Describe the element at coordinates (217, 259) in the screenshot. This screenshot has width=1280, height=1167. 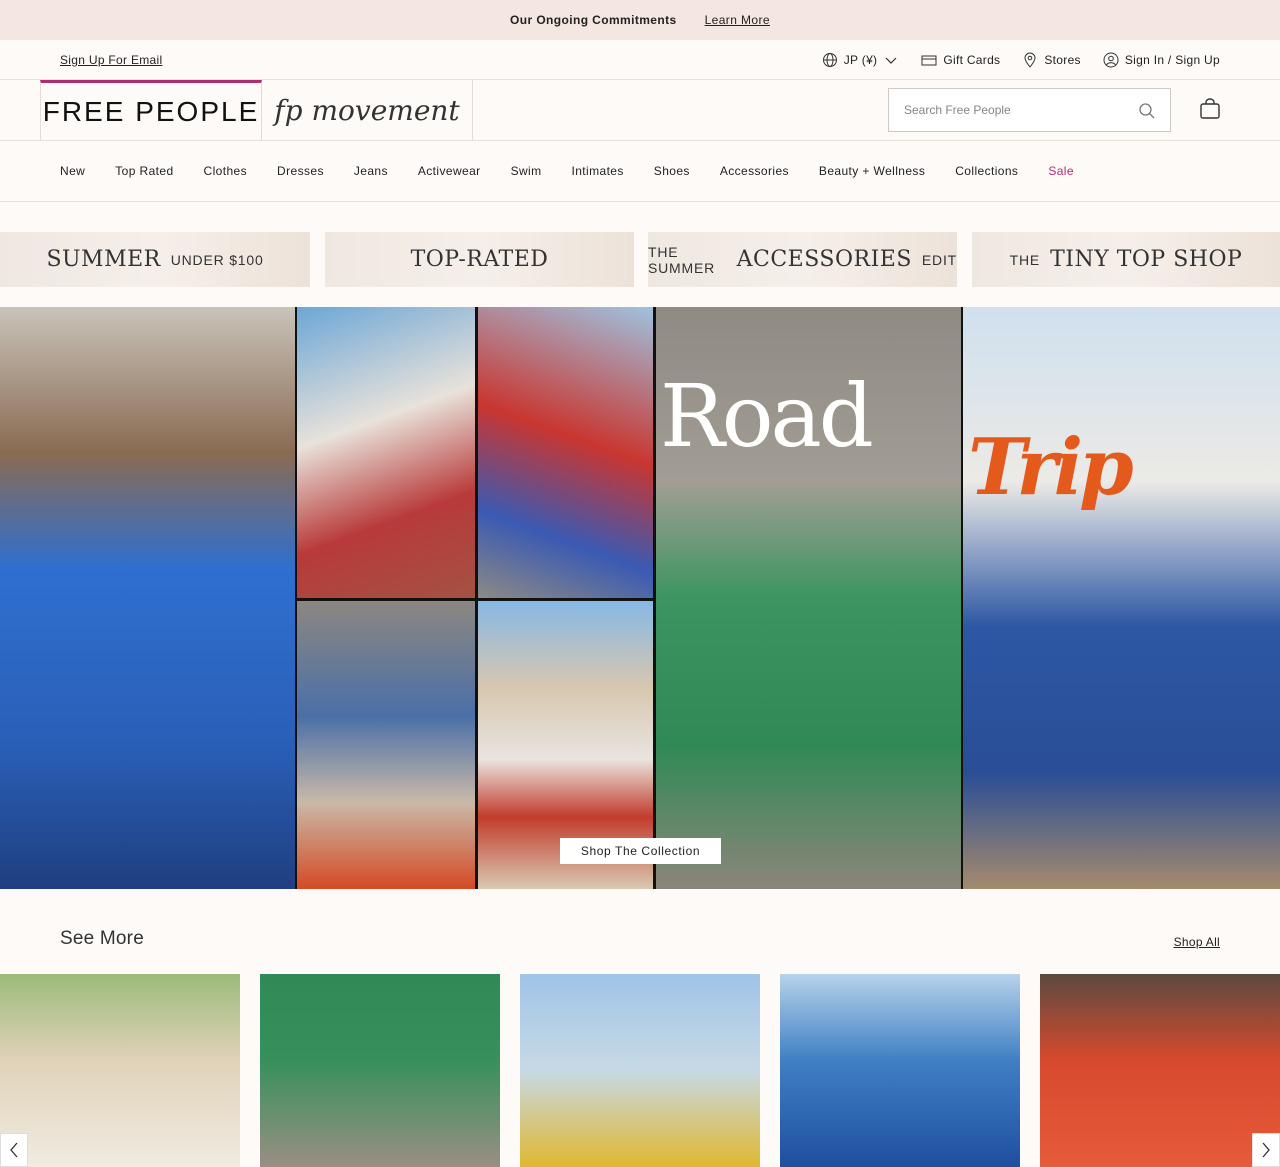
I see `banner-summer-small: UNDER $100` at that location.